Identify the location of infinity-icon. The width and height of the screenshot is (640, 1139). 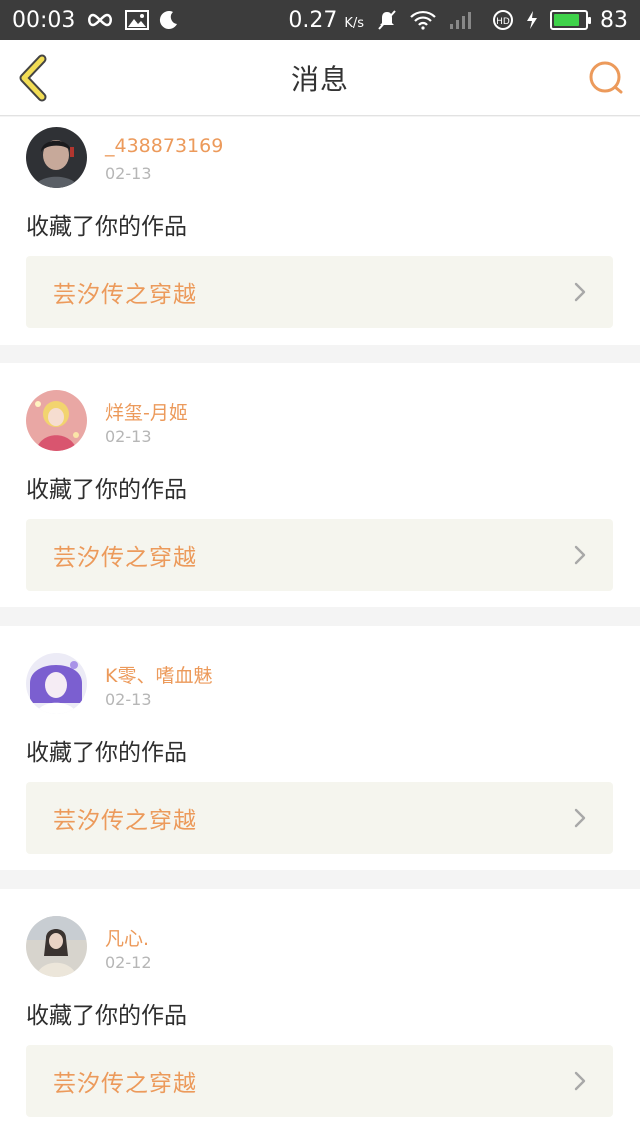
(100, 20).